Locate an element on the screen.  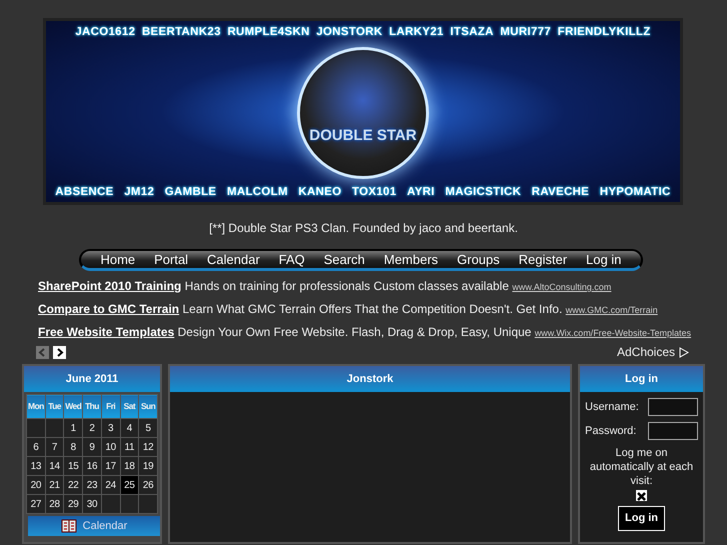
ad-title-link: Free Website Templates is located at coordinates (106, 332).